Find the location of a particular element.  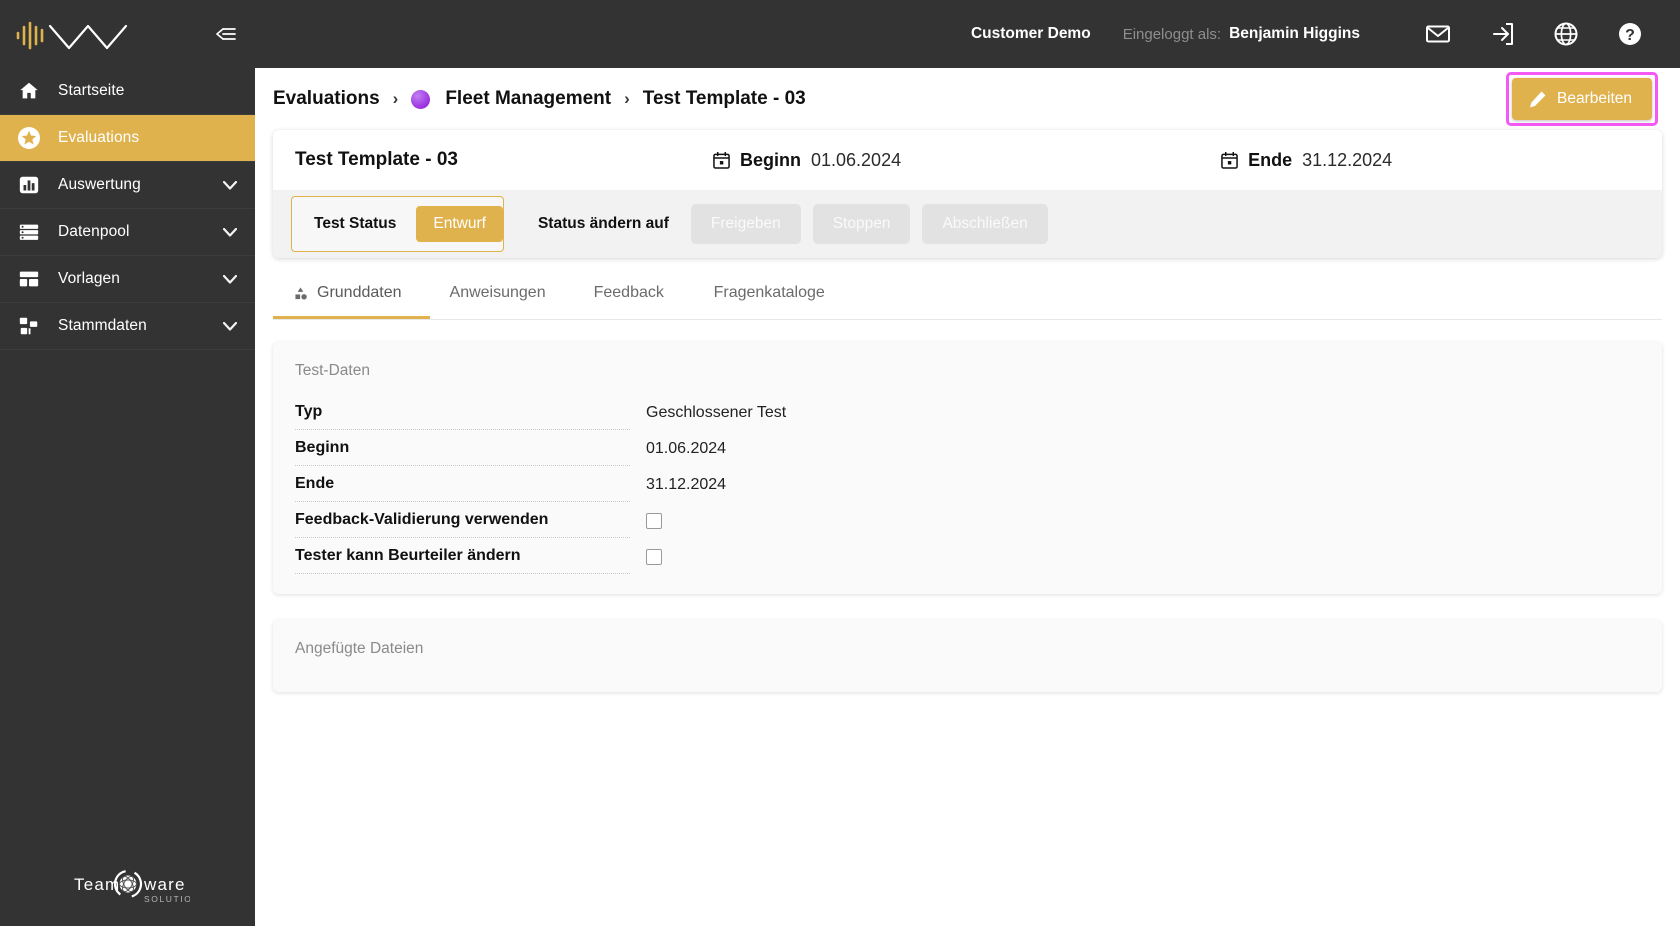

tab-feedback: Feedback is located at coordinates (634, 301).